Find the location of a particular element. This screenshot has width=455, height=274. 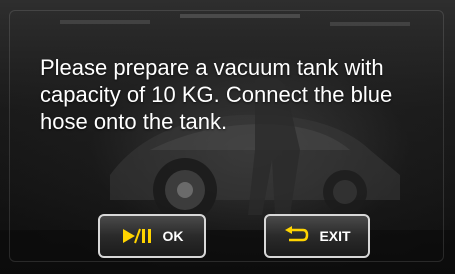

play-pause-icon is located at coordinates (137, 236).